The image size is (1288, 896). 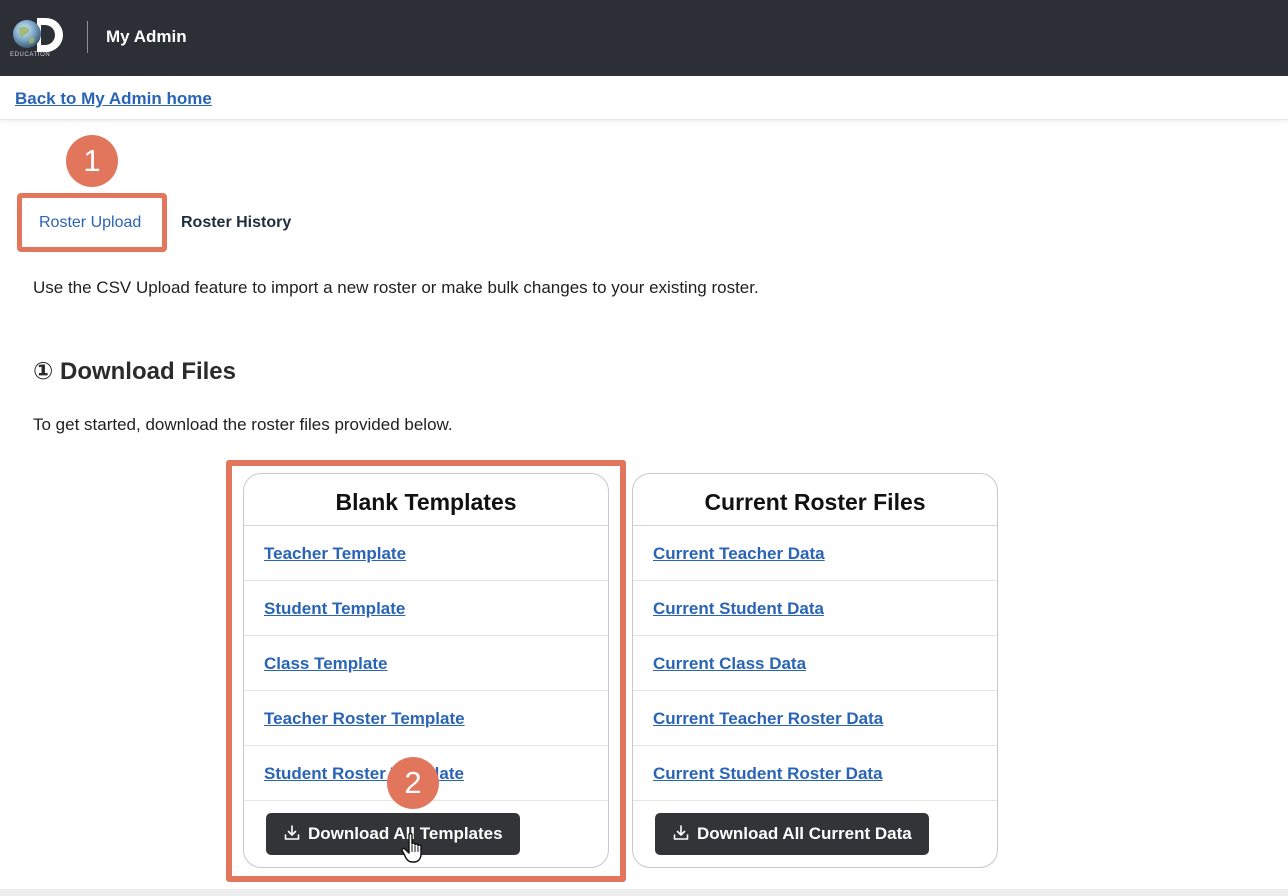 What do you see at coordinates (413, 783) in the screenshot?
I see `step-callout-2: 2` at bounding box center [413, 783].